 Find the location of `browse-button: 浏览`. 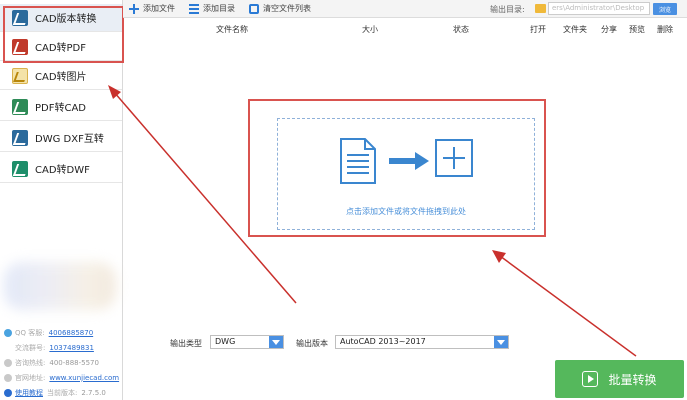

browse-button: 浏览 is located at coordinates (665, 9).